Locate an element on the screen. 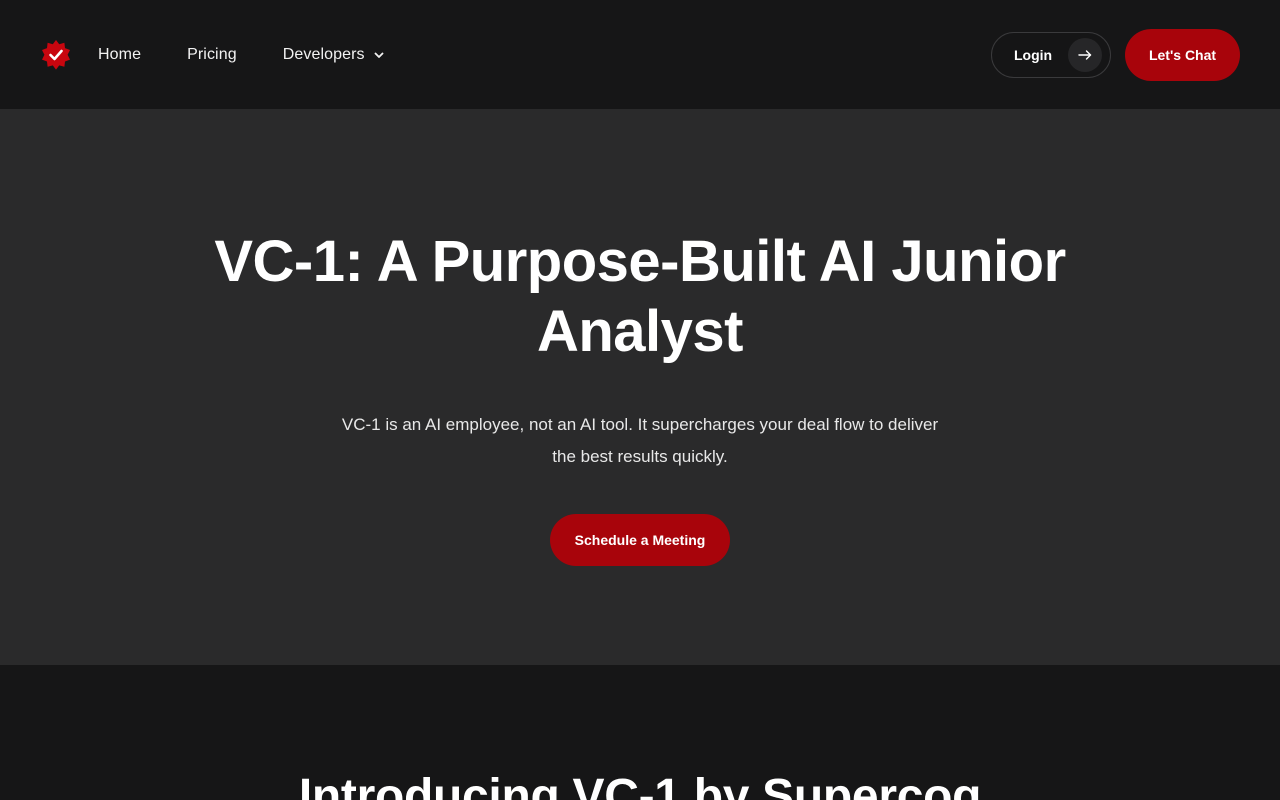  nav-link-home-label: Home is located at coordinates (120, 54).